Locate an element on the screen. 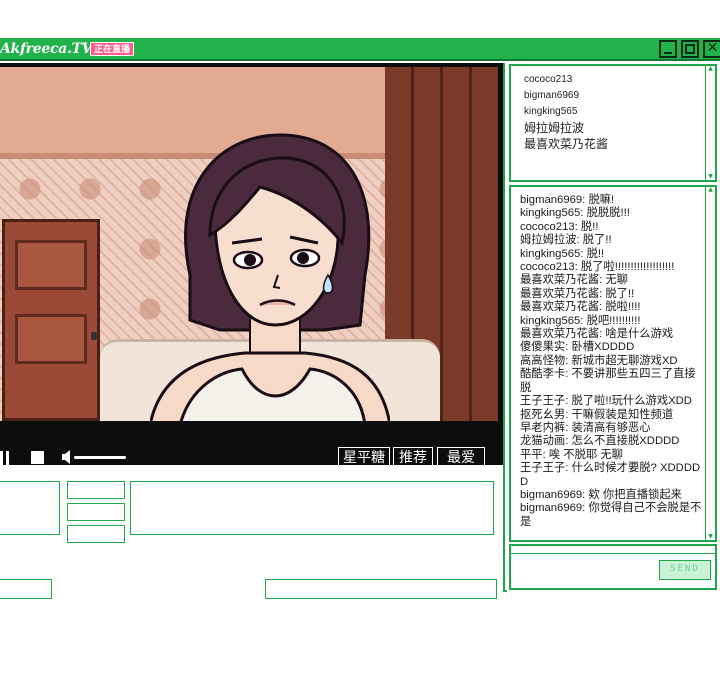 This screenshot has height=700, width=720. chat-input-toolbar is located at coordinates (613, 550).